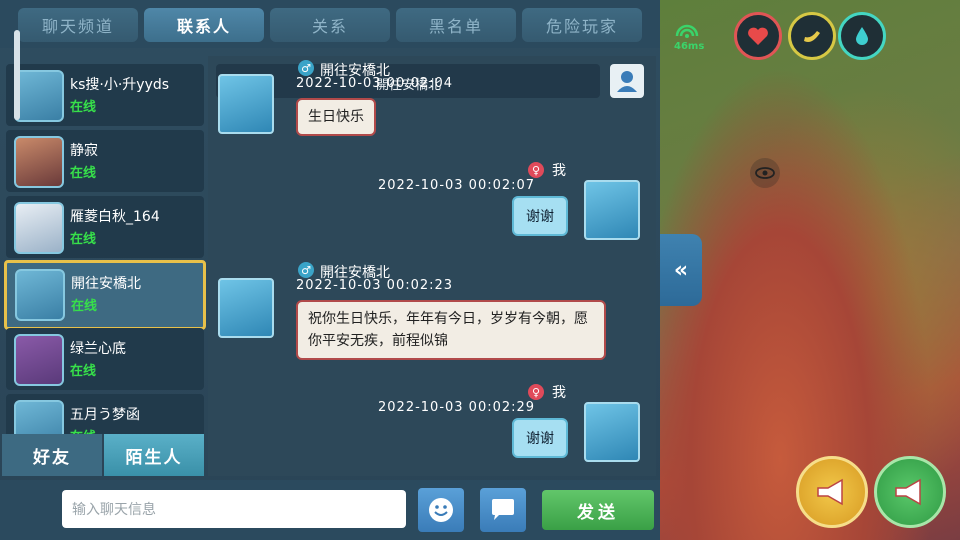 The height and width of the screenshot is (540, 960). I want to click on collapse-panel-button: «, so click(681, 270).